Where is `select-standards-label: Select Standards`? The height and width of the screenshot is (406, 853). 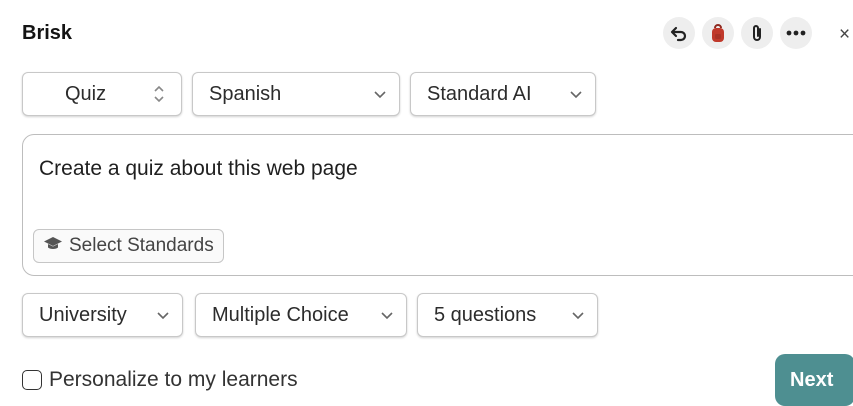 select-standards-label: Select Standards is located at coordinates (141, 245).